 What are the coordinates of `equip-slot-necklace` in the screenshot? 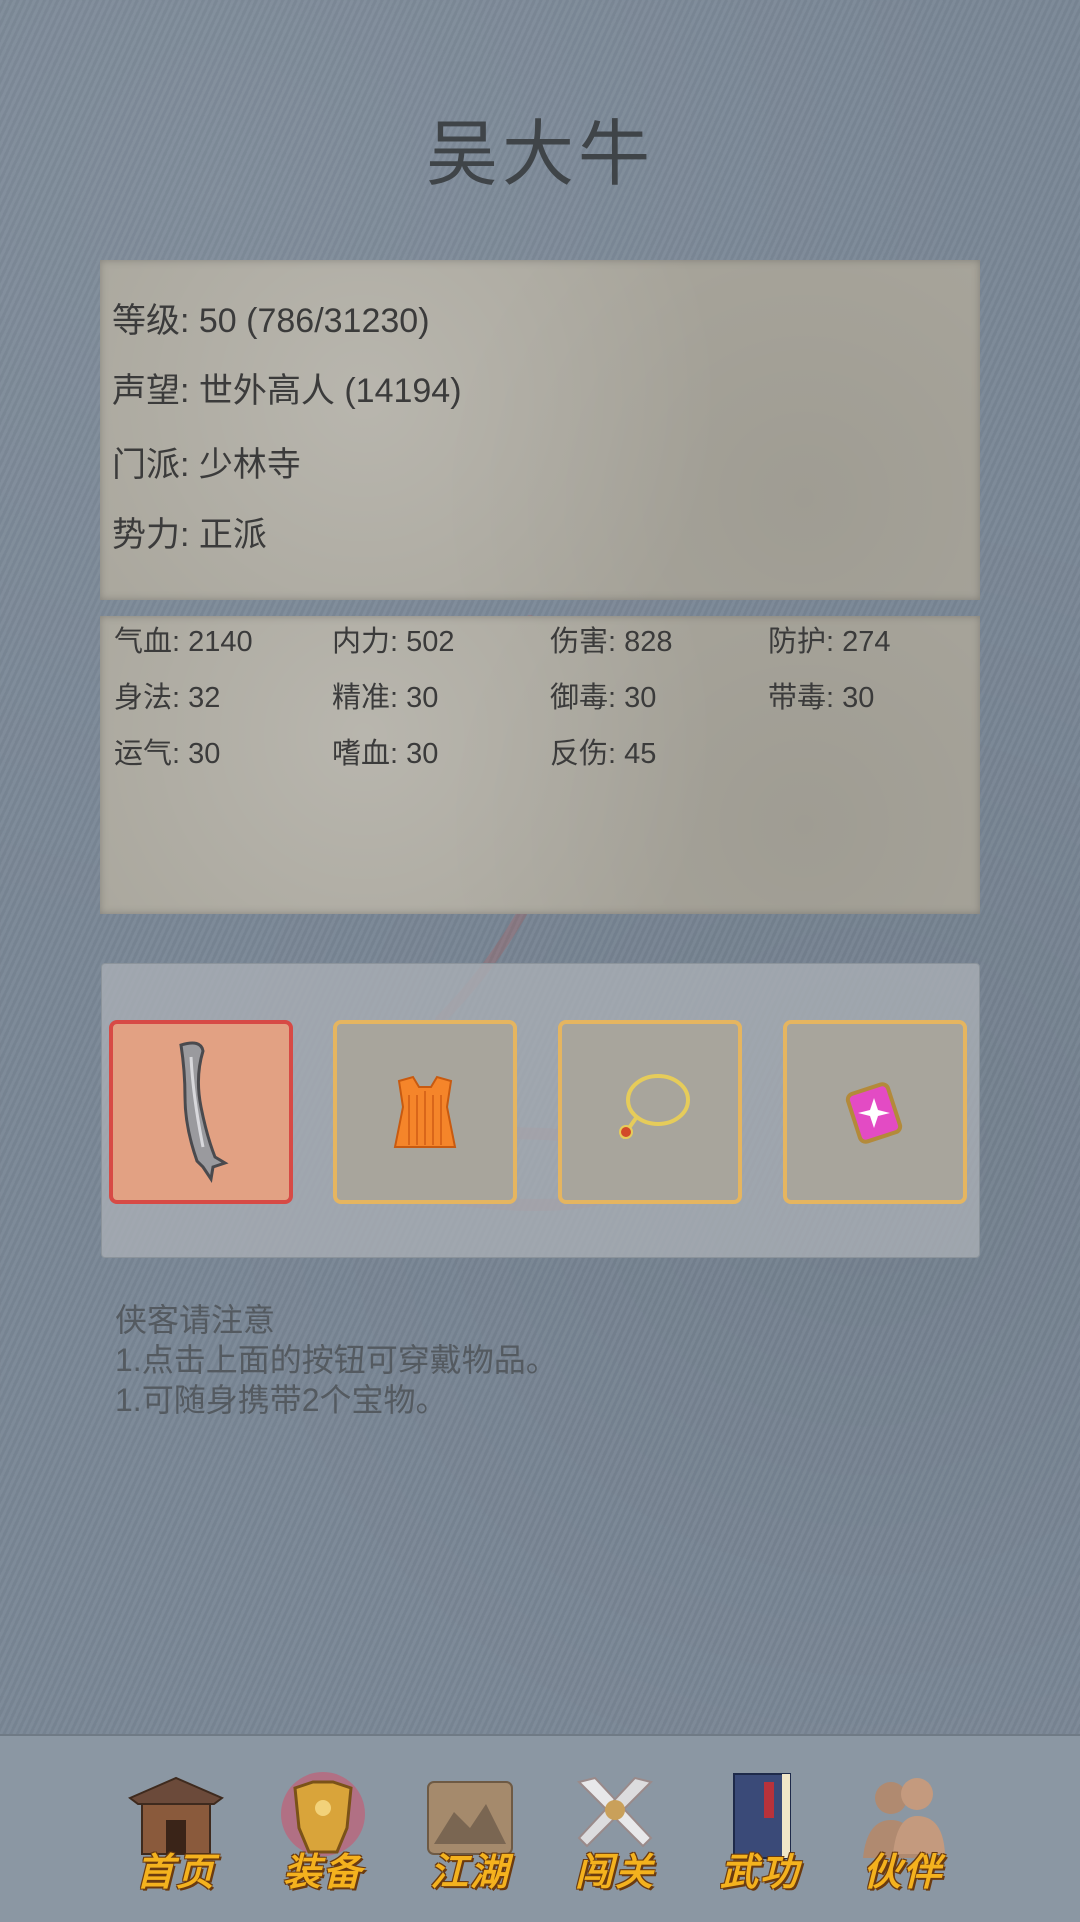 It's located at (650, 1112).